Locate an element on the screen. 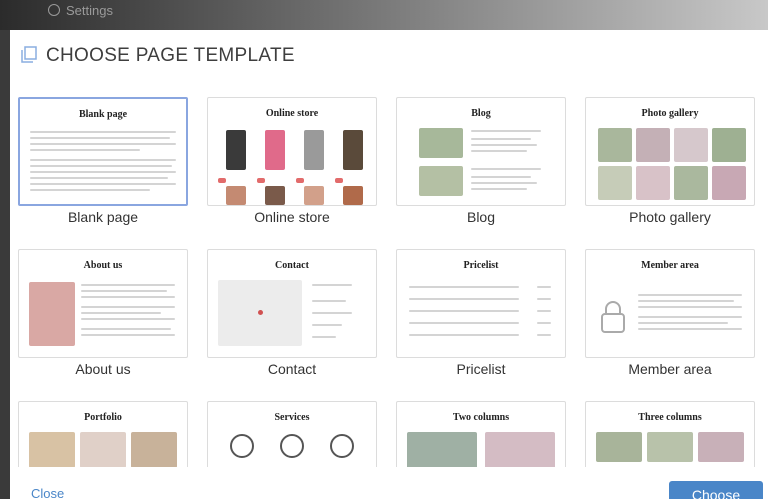 The height and width of the screenshot is (499, 768). template-label: Blog is located at coordinates (481, 217).